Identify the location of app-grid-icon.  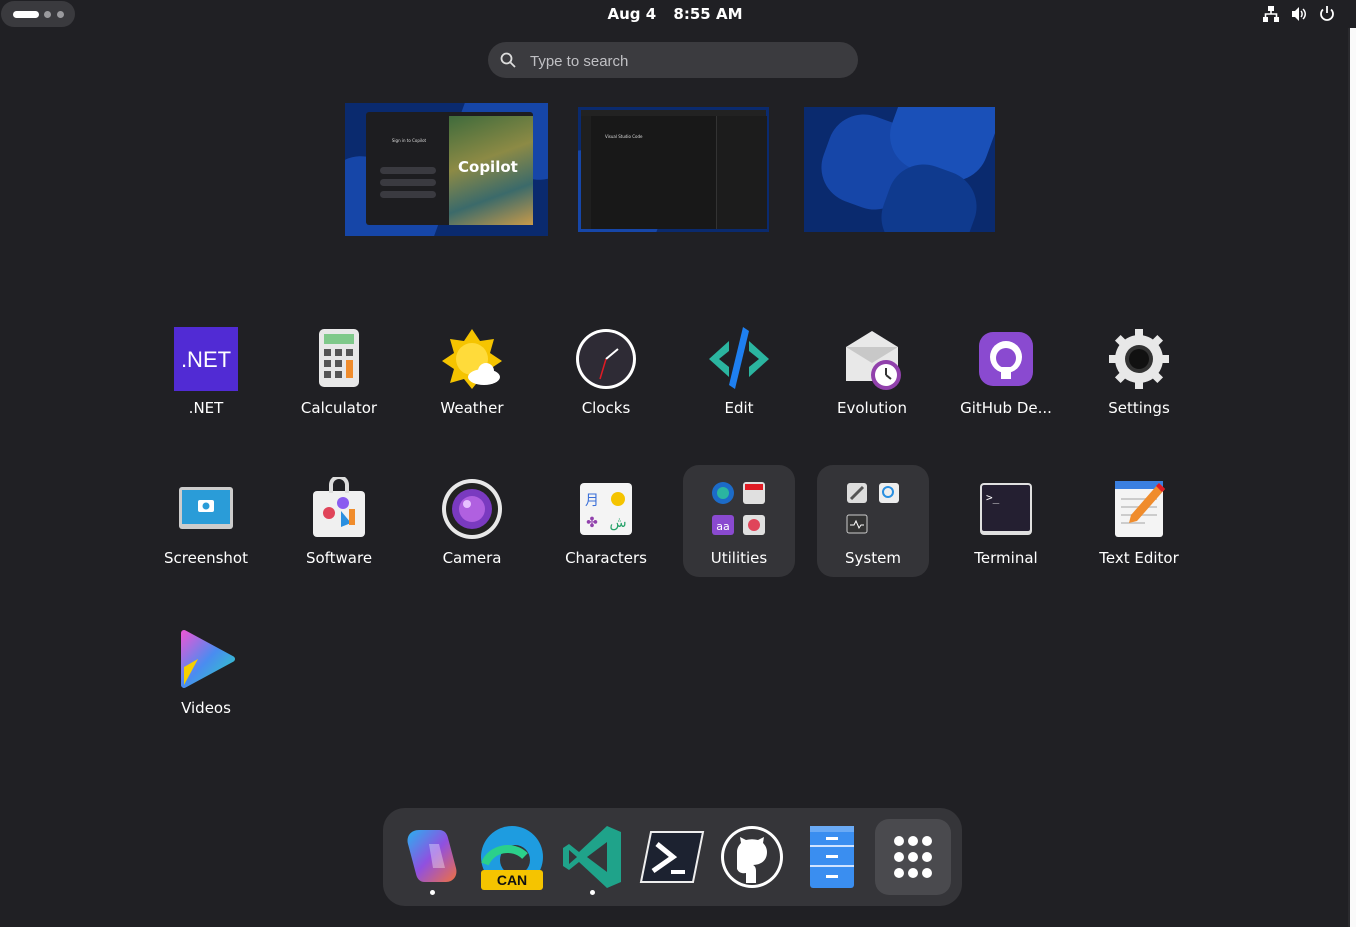
(913, 857).